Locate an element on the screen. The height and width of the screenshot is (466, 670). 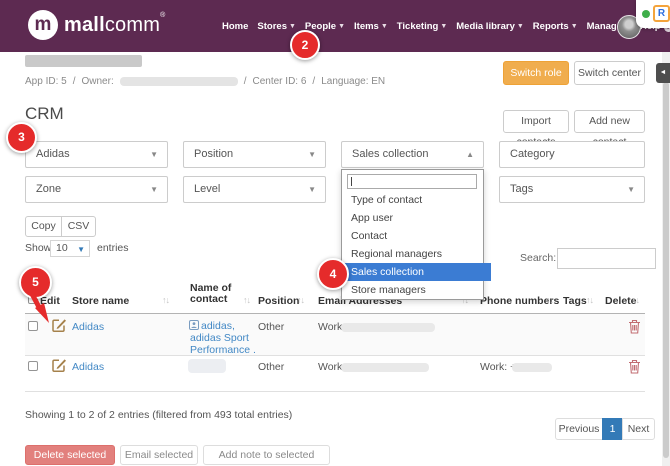
annotation-badge-3: 3 is located at coordinates (21, 137).